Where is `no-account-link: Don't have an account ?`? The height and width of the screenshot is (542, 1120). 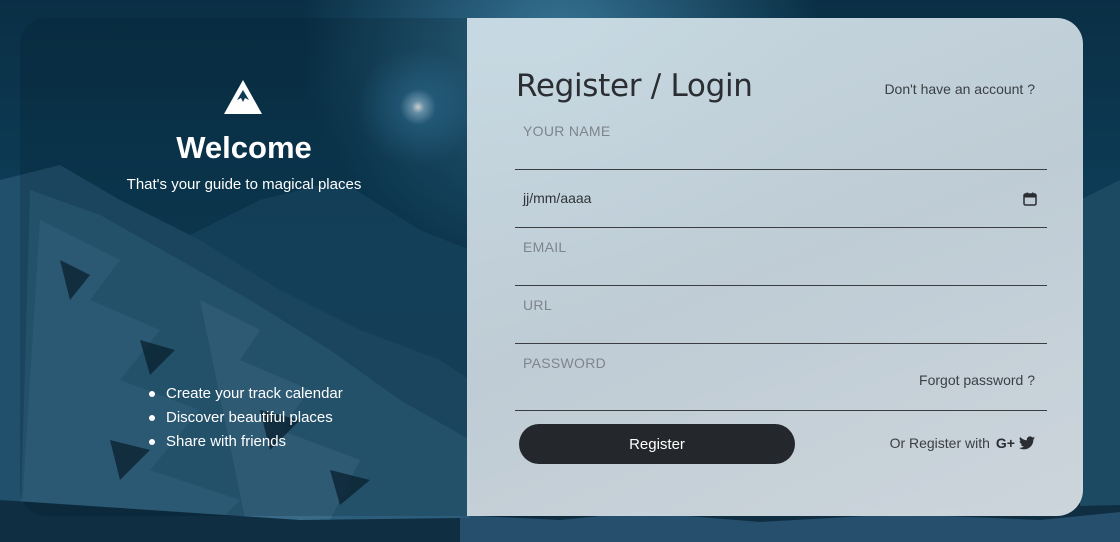
no-account-link: Don't have an account ? is located at coordinates (959, 89).